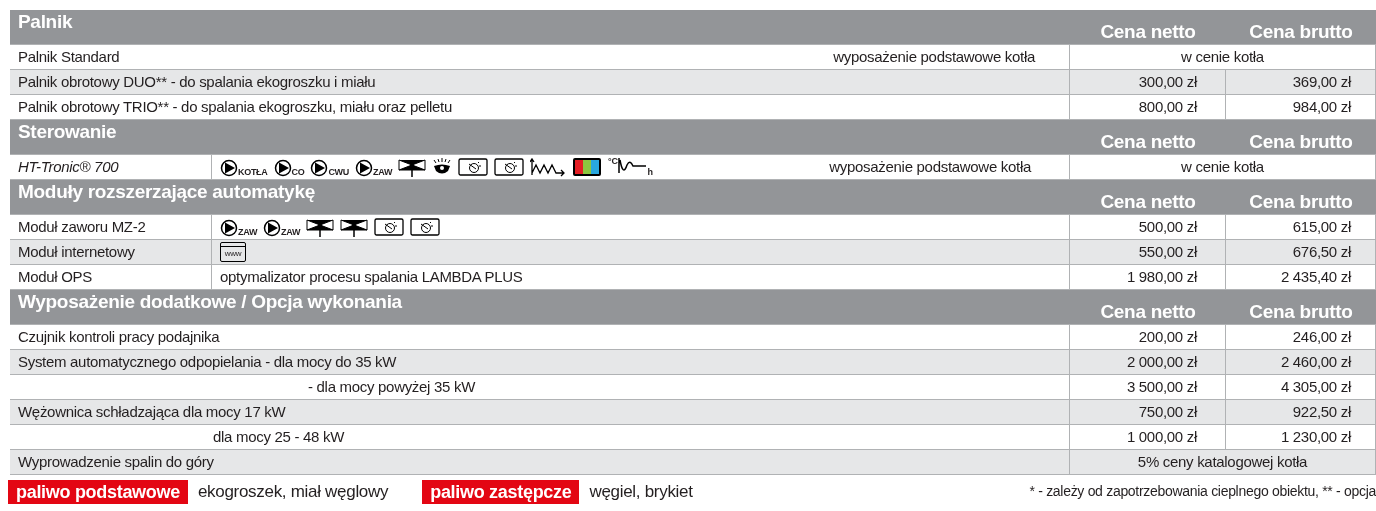  What do you see at coordinates (207, 361) in the screenshot?
I see `row-label: System automatycznego odpopielania - dla mocy do 35 kW` at bounding box center [207, 361].